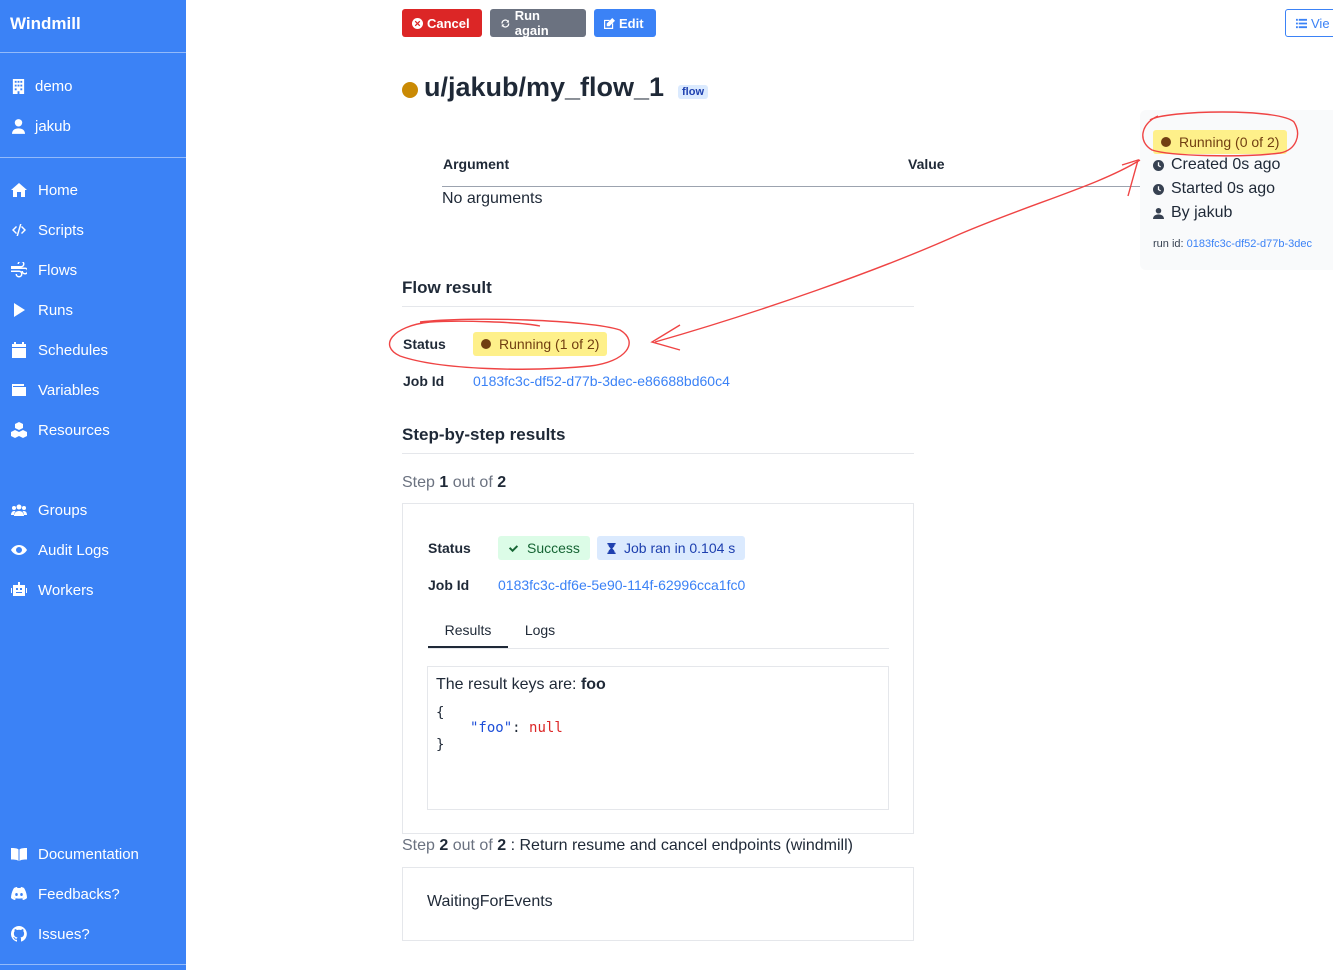  What do you see at coordinates (52, 590) in the screenshot?
I see `sidebar-item-workers: Workers` at bounding box center [52, 590].